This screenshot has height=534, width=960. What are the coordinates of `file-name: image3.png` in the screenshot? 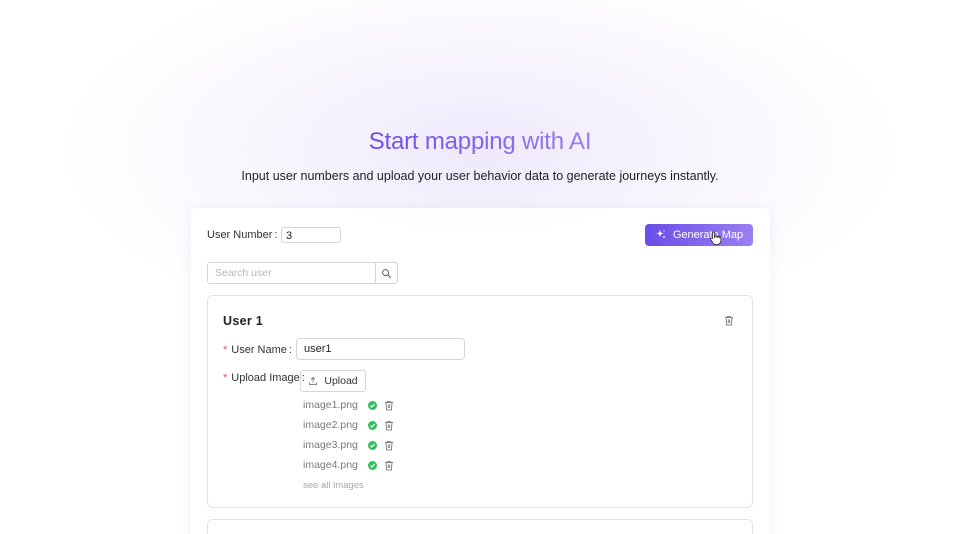 It's located at (330, 445).